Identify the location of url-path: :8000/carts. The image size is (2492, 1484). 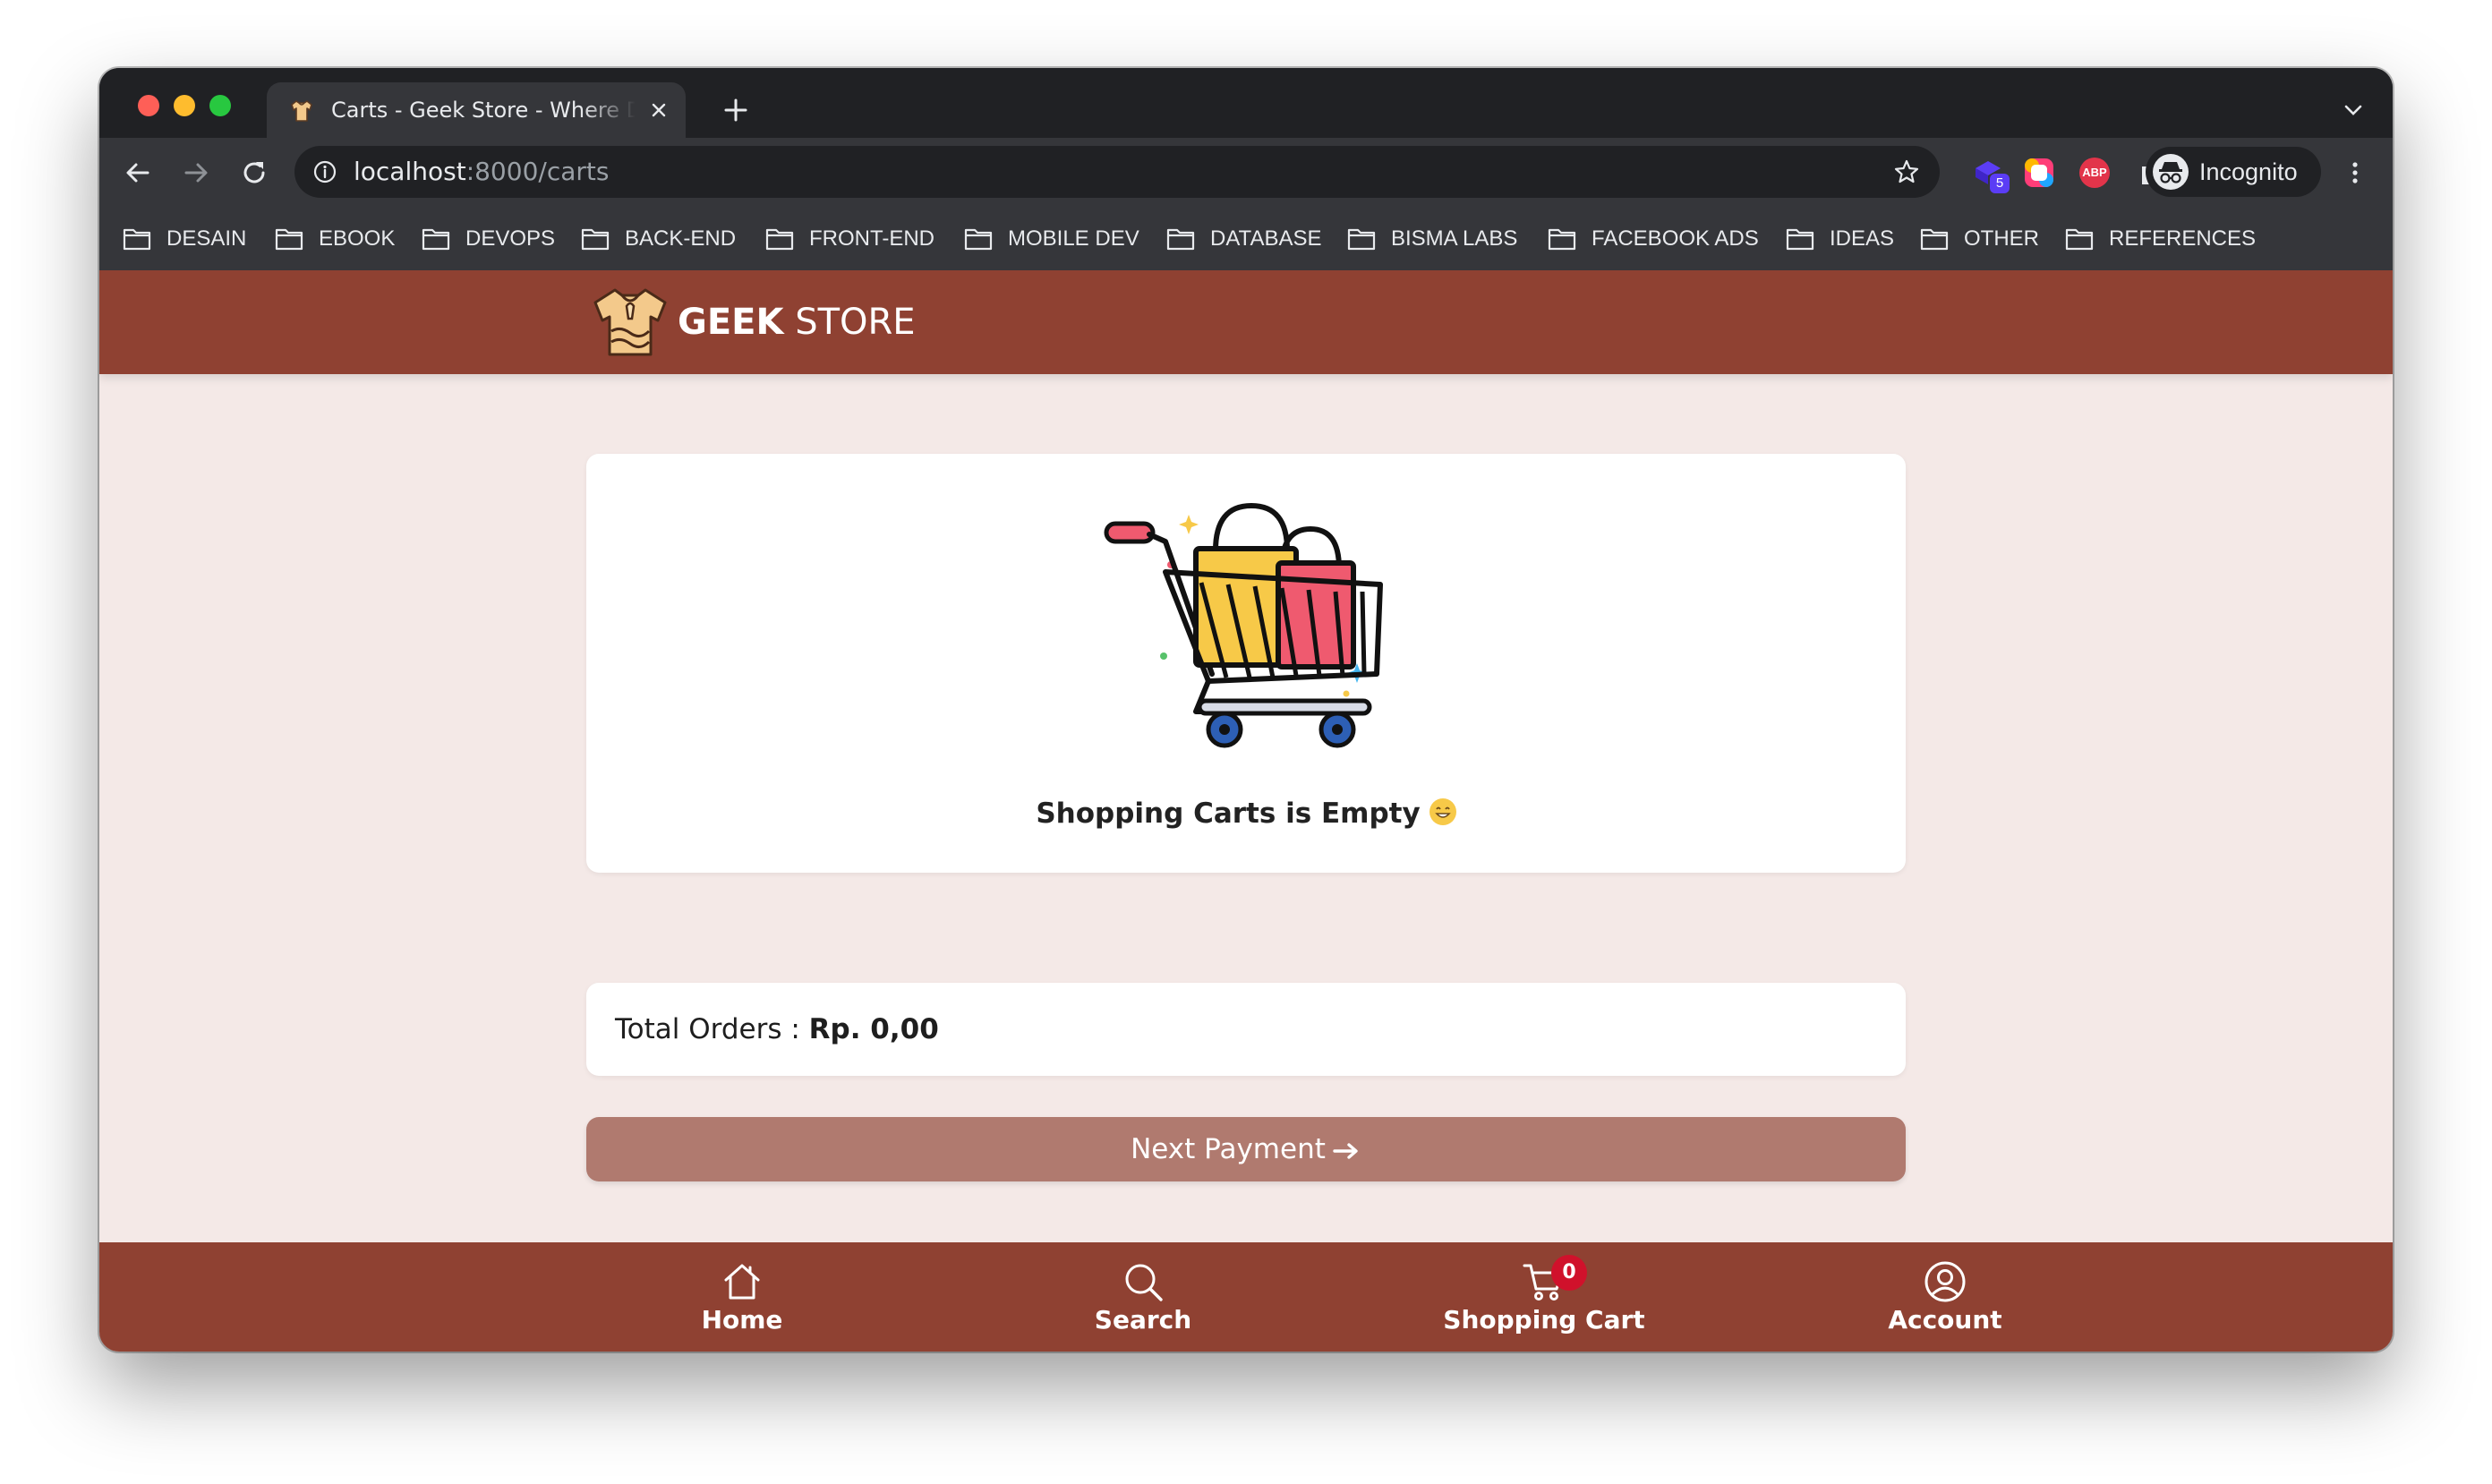
(537, 171).